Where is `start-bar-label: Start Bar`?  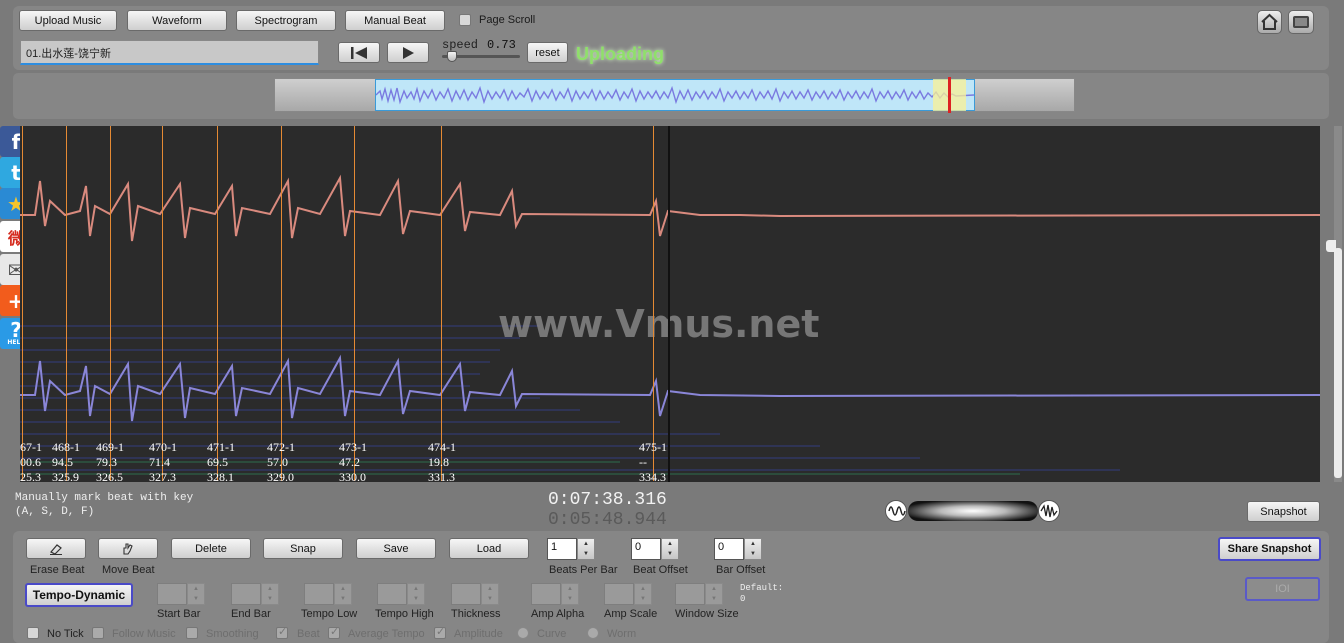
start-bar-label: Start Bar is located at coordinates (179, 614).